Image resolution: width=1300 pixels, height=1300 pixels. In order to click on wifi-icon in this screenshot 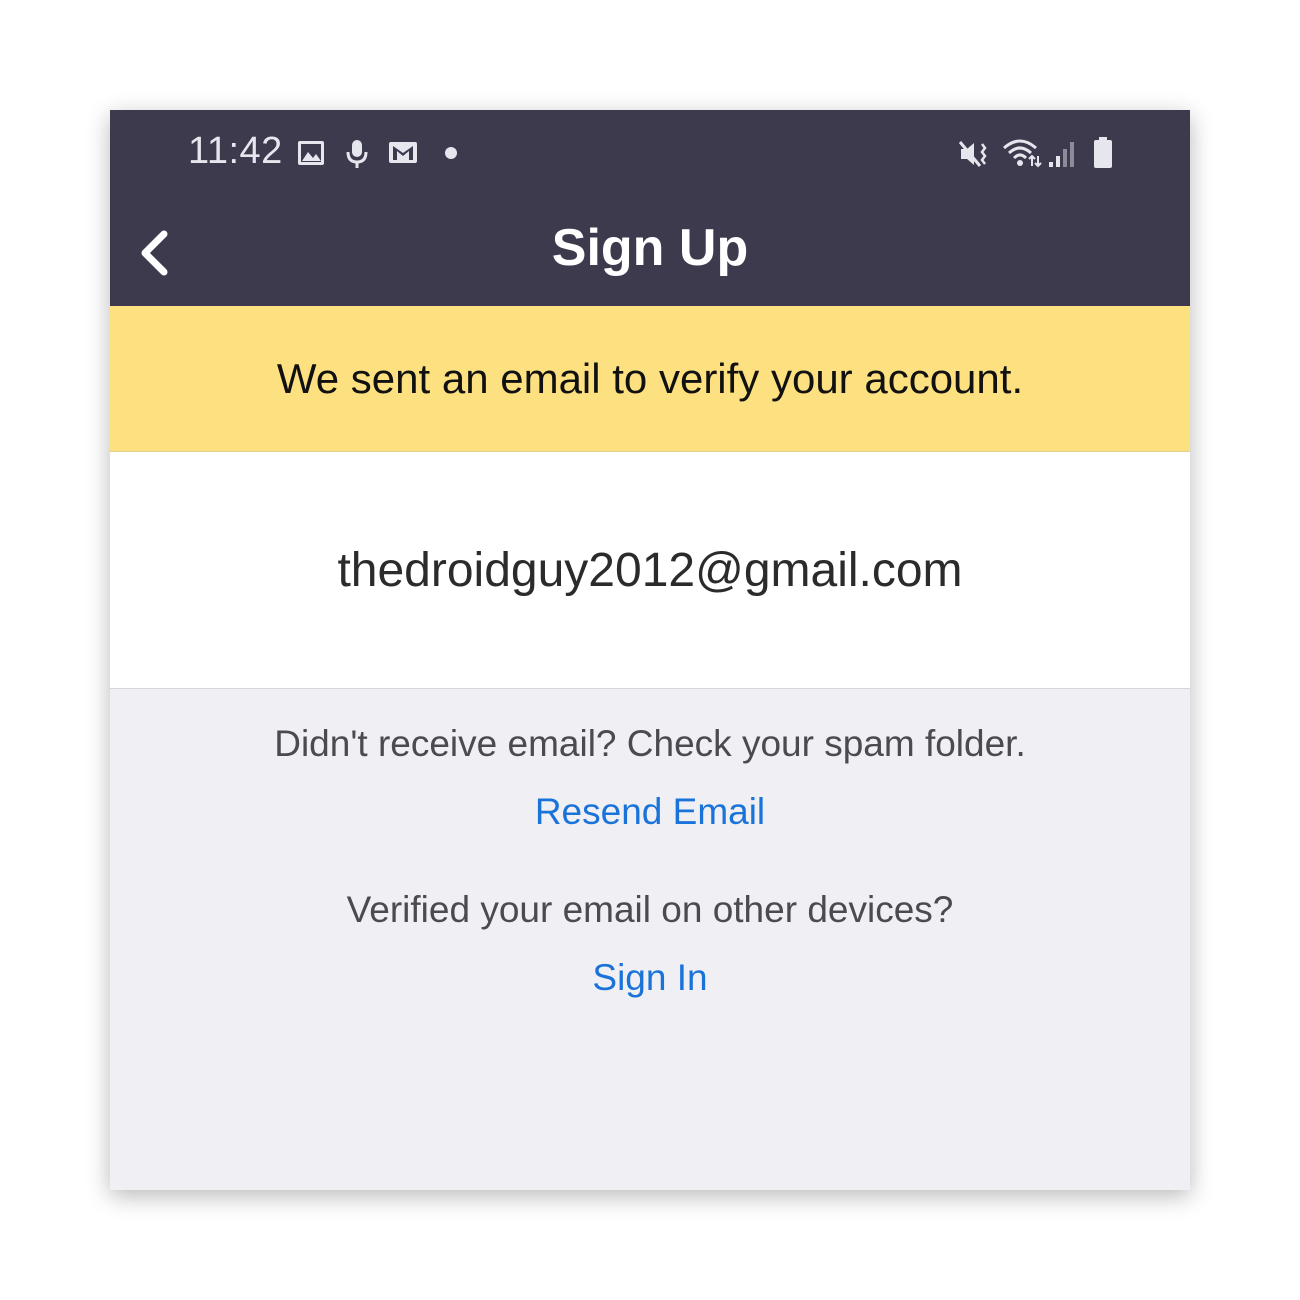, I will do `click(1022, 153)`.